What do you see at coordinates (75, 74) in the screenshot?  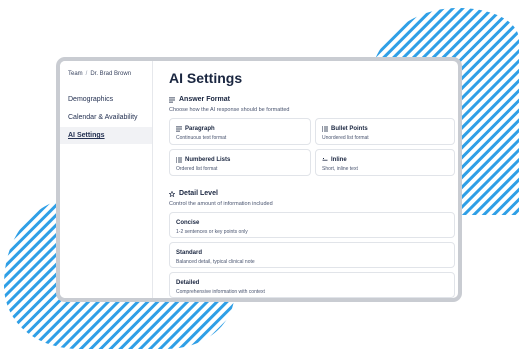 I see `breadcrumb-team-link: Team` at bounding box center [75, 74].